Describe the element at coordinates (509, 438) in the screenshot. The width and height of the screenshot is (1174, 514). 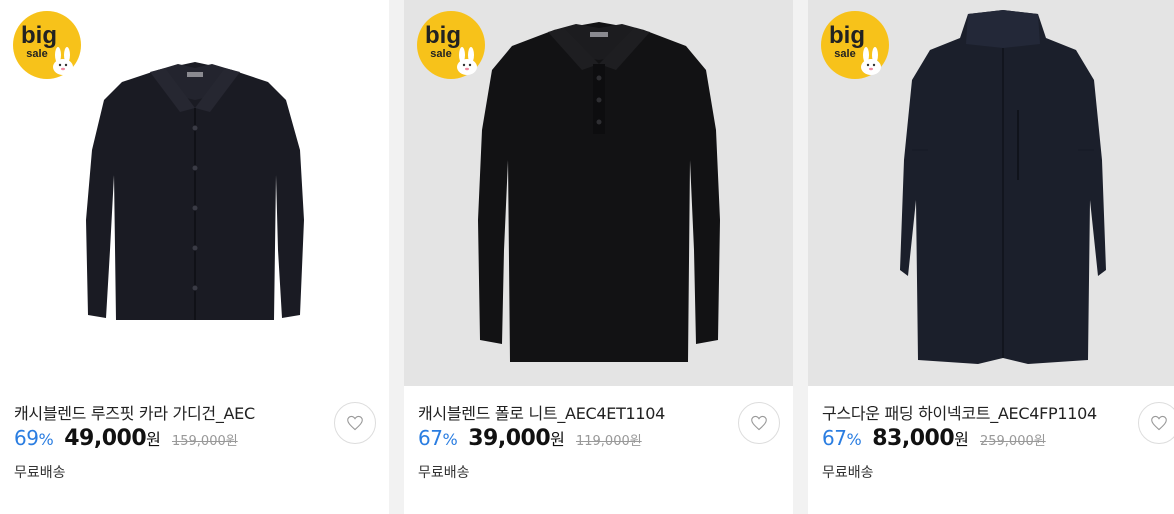
I see `sale-price: 39,000` at that location.